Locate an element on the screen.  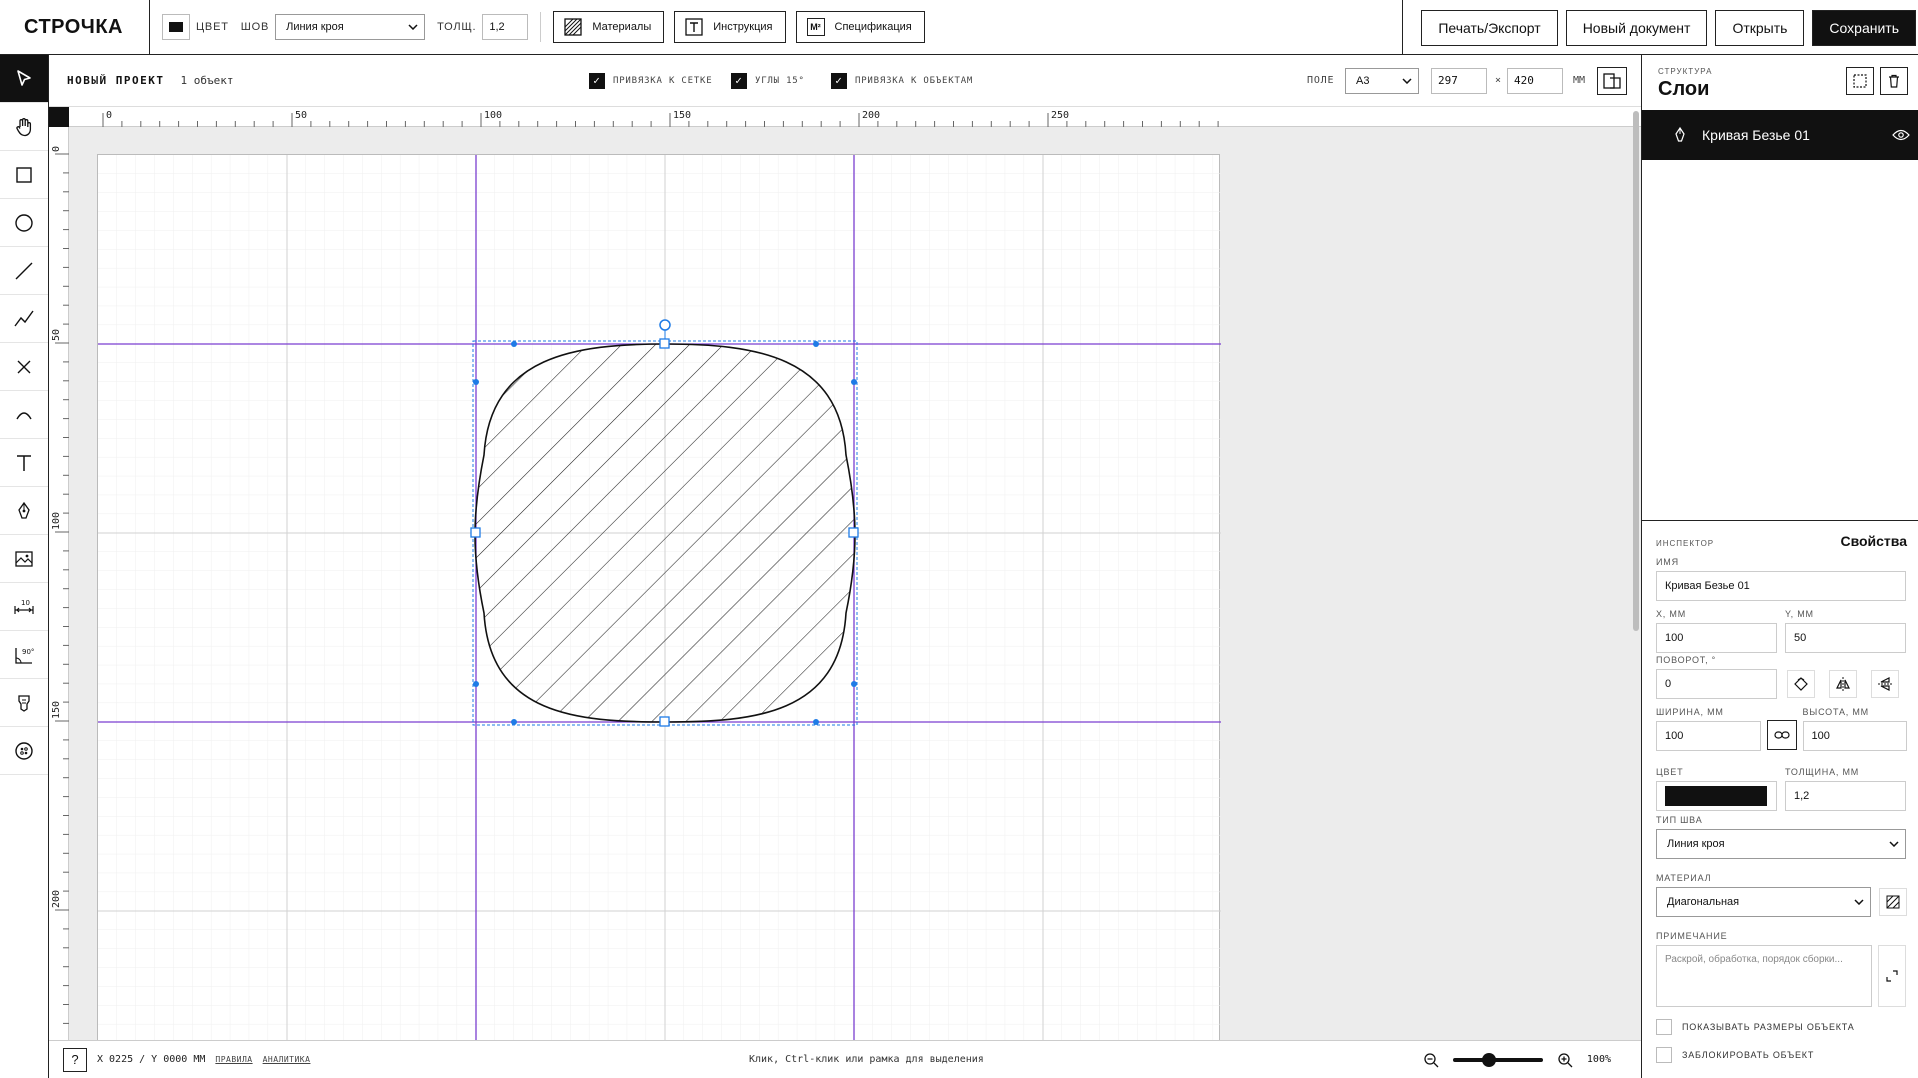
stroke-color-input is located at coordinates (1716, 796).